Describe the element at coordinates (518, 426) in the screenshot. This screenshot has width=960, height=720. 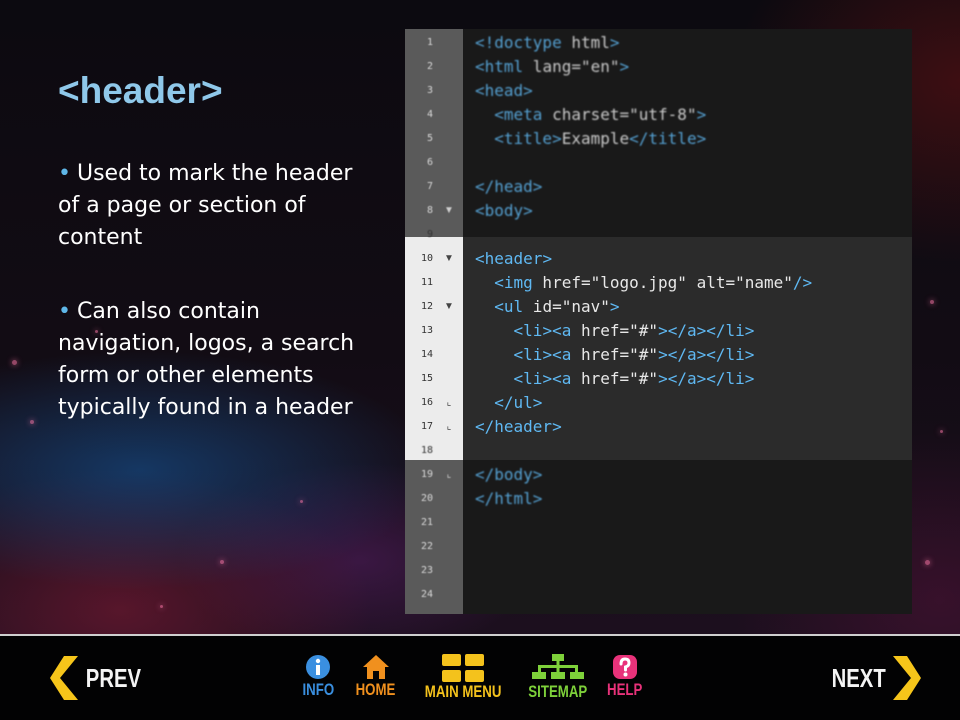
I see `code-text: </header>` at that location.